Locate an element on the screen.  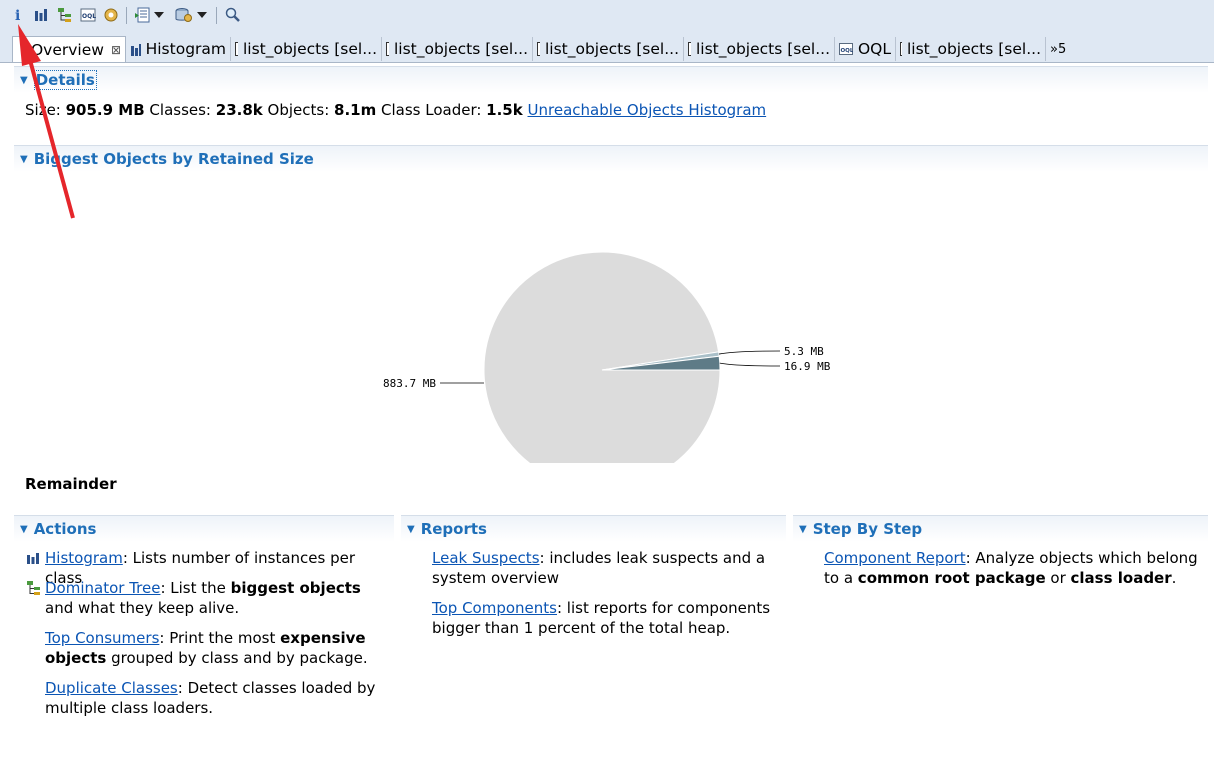
svg-text: i is located at coordinates (17, 15).